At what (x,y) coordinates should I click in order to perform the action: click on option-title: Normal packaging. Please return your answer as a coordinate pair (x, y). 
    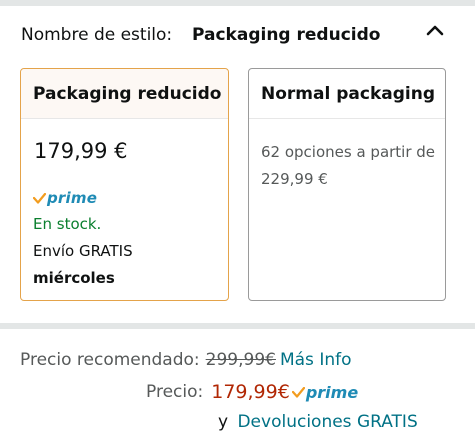
    Looking at the image, I should click on (348, 94).